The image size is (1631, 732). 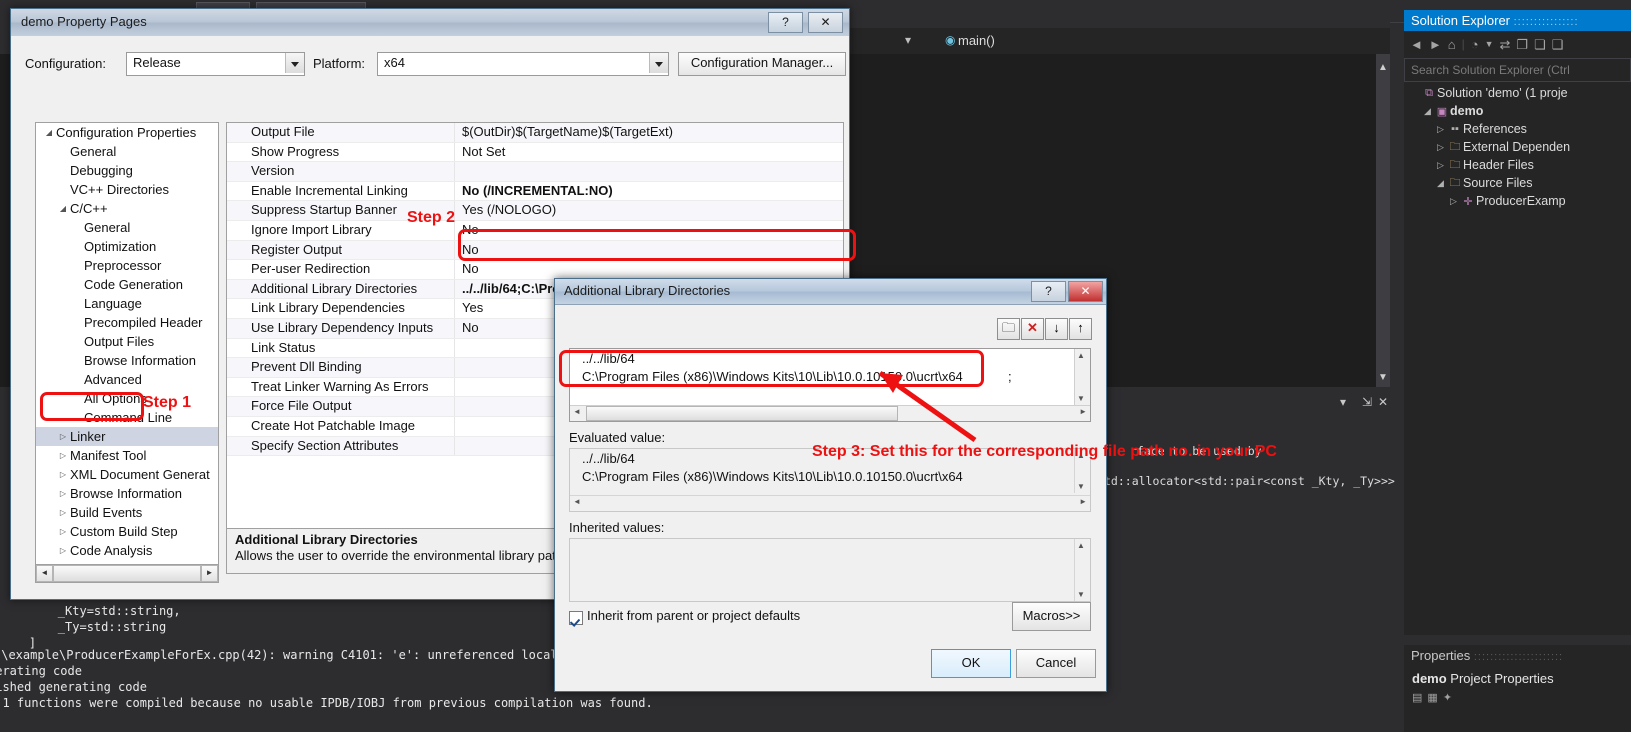 I want to click on sync-icon: ⇄, so click(x=1505, y=44).